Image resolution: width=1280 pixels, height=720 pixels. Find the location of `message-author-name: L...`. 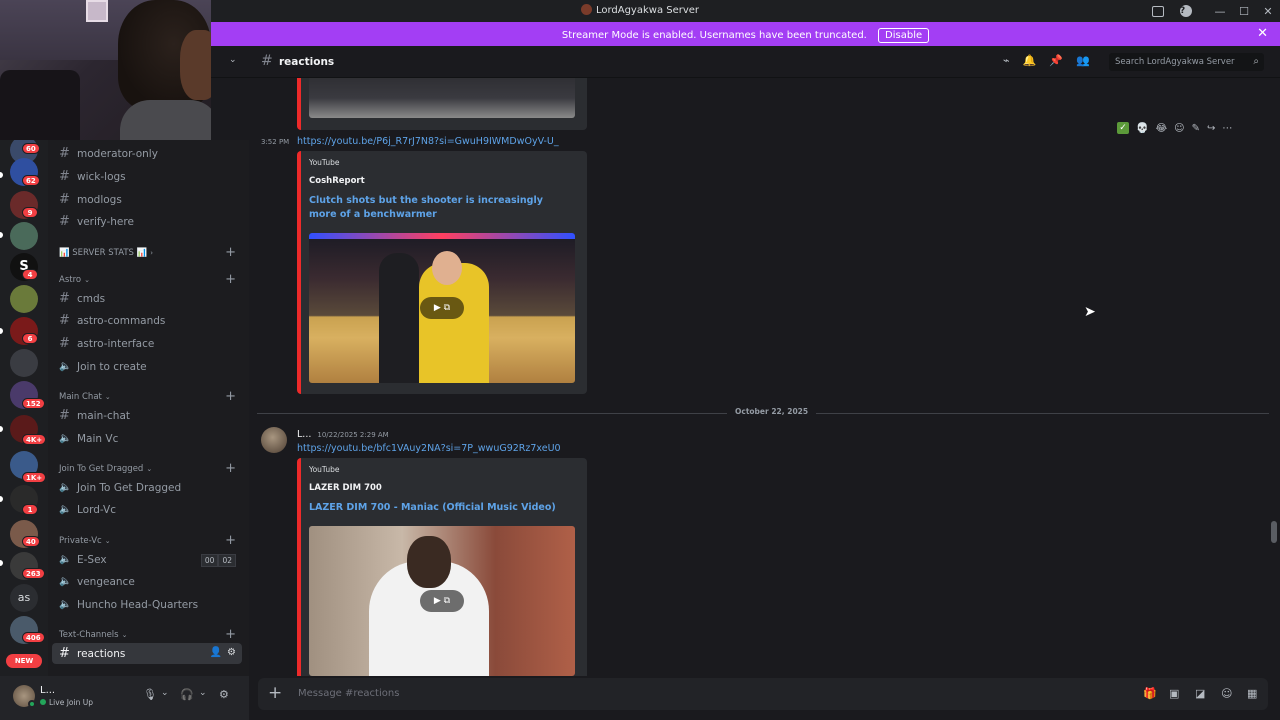

message-author-name: L... is located at coordinates (304, 434).